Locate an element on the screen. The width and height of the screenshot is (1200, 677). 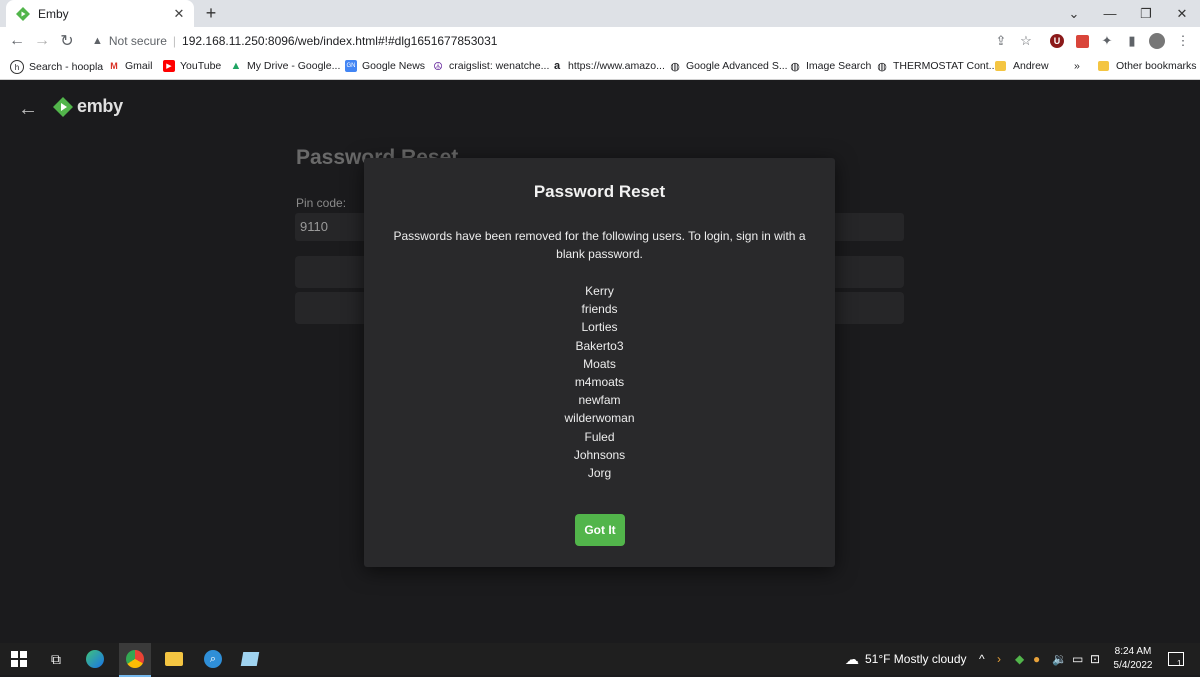
show-hidden-icons-icon: ^ is located at coordinates (982, 659).